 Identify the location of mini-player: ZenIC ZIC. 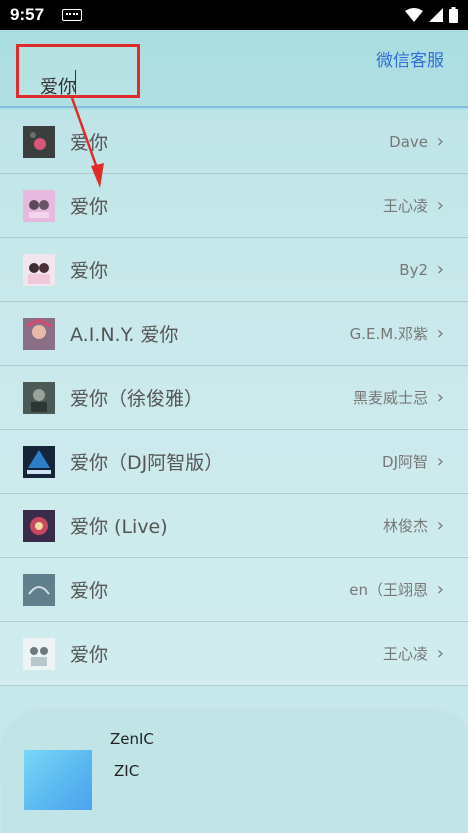
(235, 772).